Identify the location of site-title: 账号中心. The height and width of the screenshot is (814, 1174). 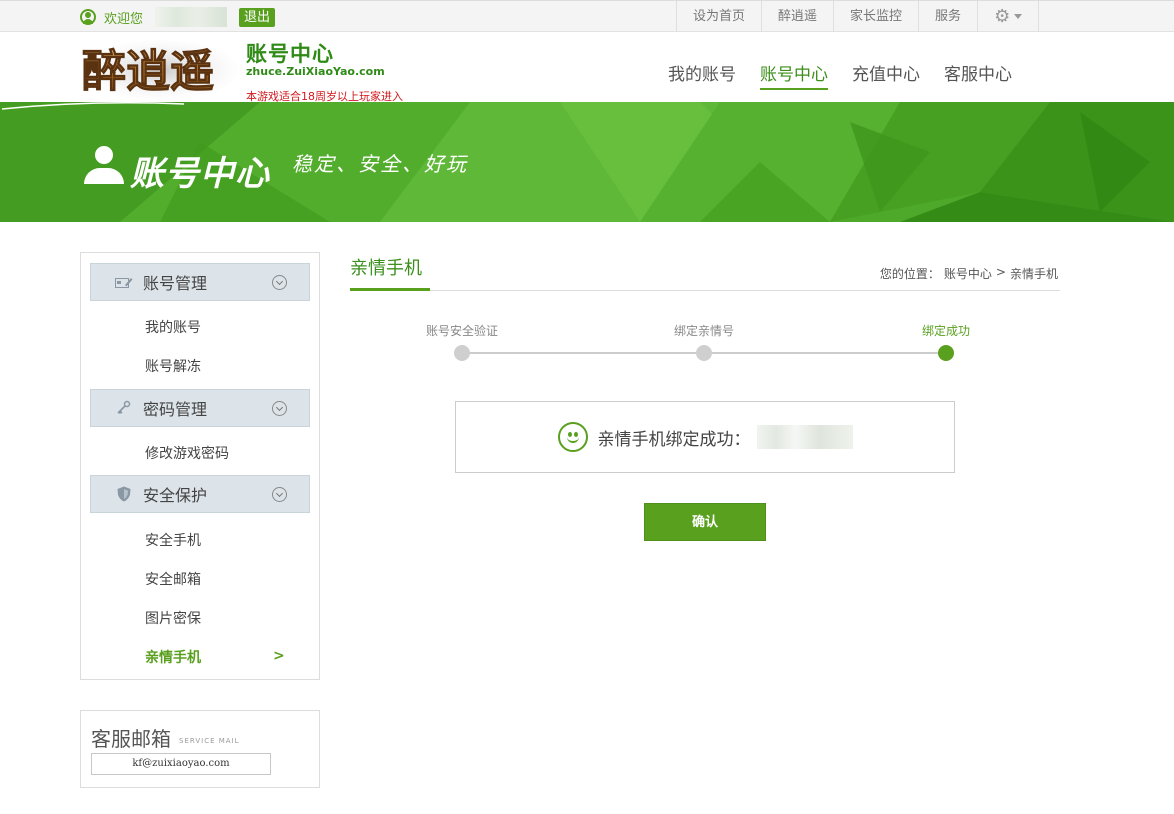
(290, 54).